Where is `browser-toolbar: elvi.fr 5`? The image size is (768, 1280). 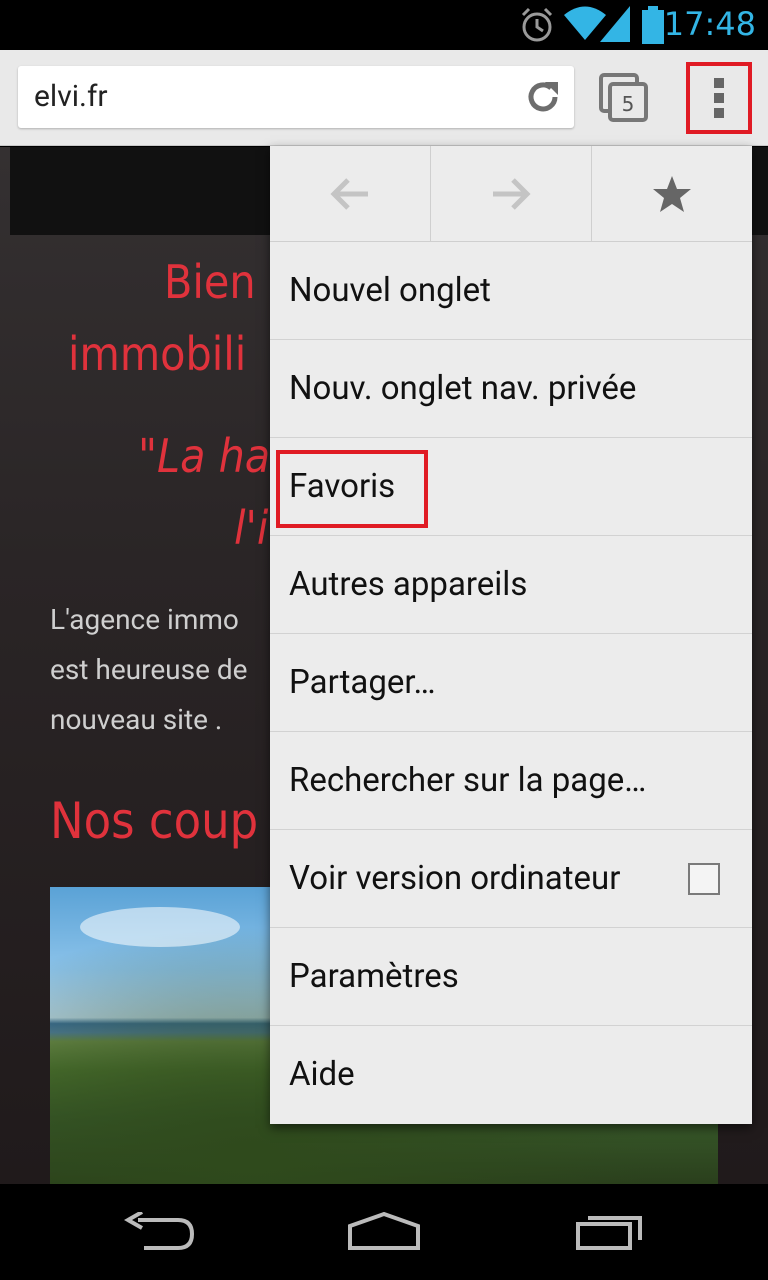
browser-toolbar: elvi.fr 5 is located at coordinates (384, 98).